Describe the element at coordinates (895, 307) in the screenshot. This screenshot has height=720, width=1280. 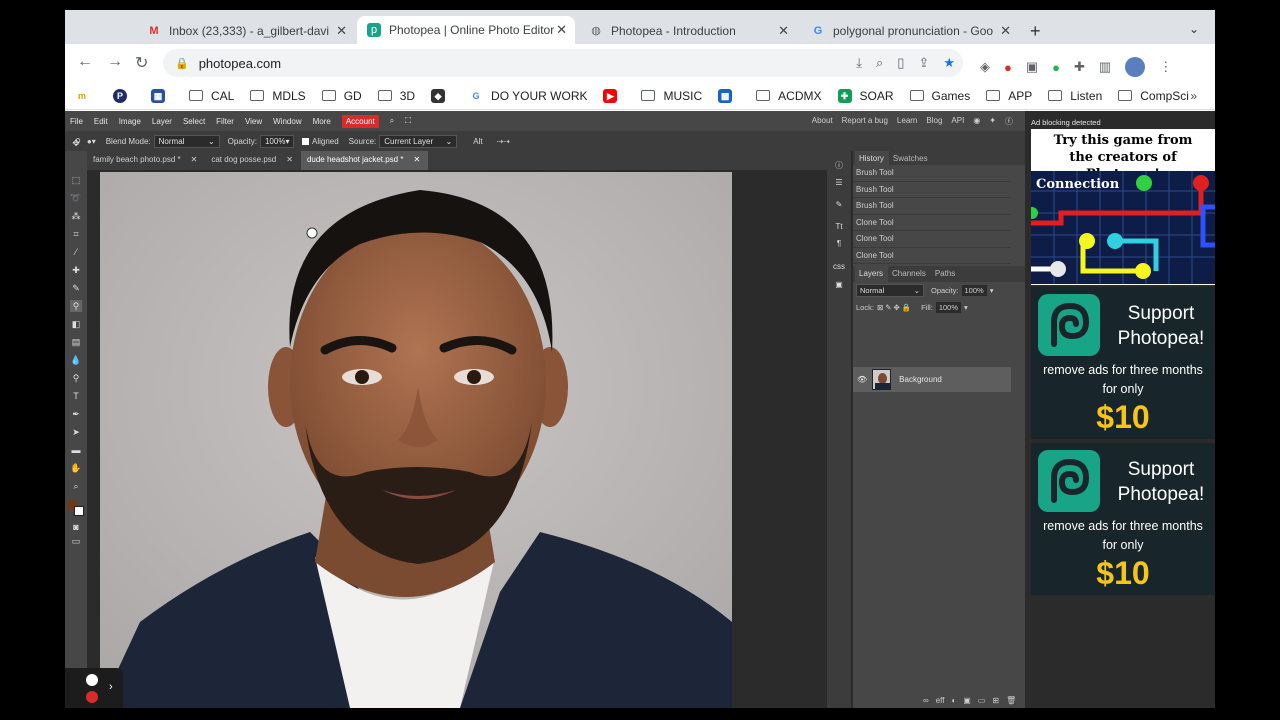
I see `lock-icons: ⊠✎✥🔒` at that location.